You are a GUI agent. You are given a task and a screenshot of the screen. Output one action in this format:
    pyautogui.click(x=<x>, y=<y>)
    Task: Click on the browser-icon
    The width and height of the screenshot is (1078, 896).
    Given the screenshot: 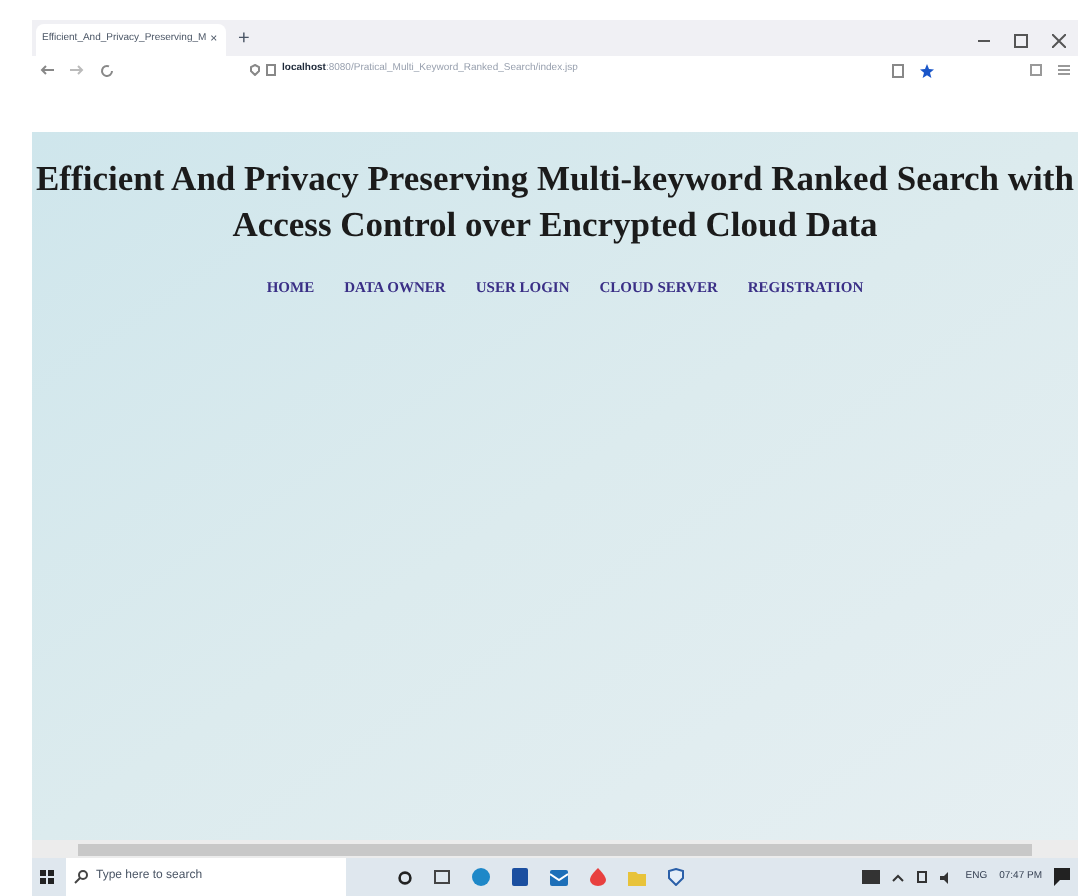 What is the action you would take?
    pyautogui.click(x=481, y=877)
    